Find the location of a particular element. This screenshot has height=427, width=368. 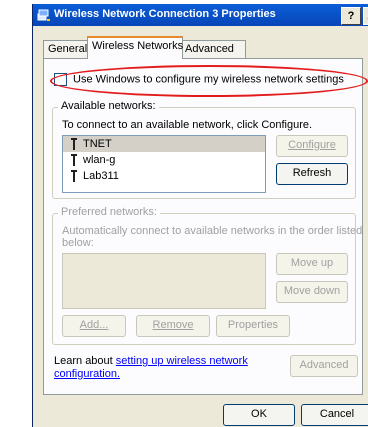

tab-general: General is located at coordinates (66, 49).